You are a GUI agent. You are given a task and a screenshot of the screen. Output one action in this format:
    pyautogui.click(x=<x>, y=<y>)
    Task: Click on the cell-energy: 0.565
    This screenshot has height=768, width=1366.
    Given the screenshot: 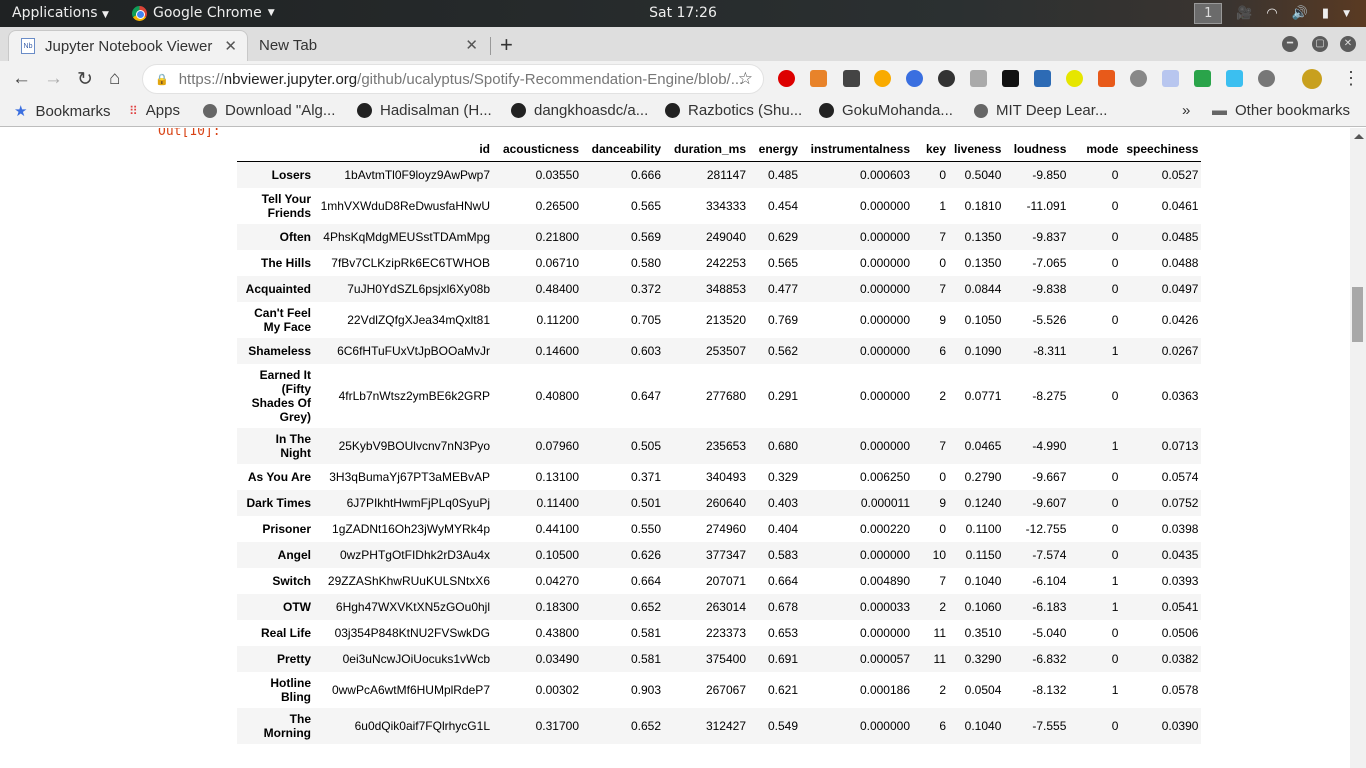 What is the action you would take?
    pyautogui.click(x=782, y=262)
    